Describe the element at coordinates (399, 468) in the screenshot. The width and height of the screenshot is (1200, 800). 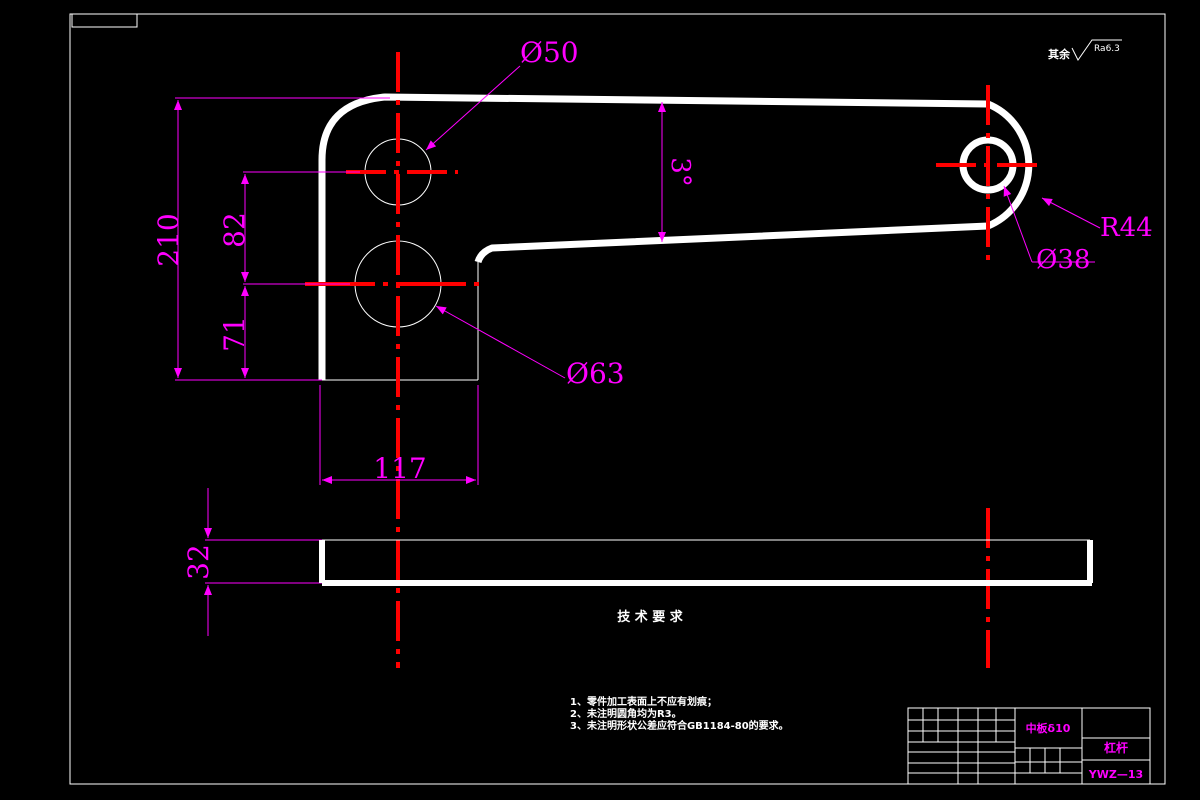
I see `dim-hub-width: 117` at that location.